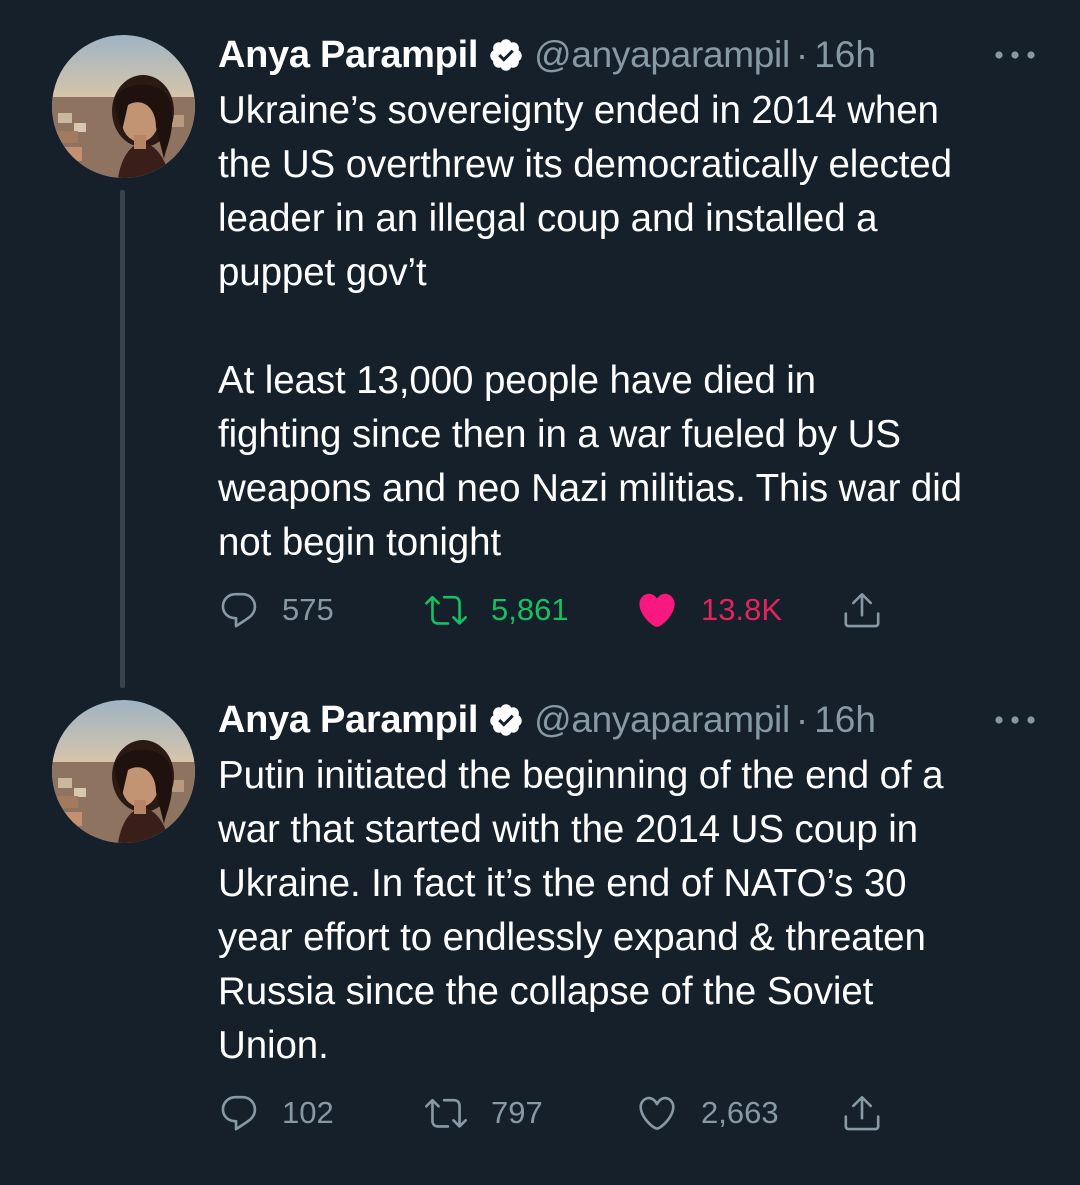 This screenshot has height=1185, width=1080. I want to click on reply-count: 102, so click(308, 1112).